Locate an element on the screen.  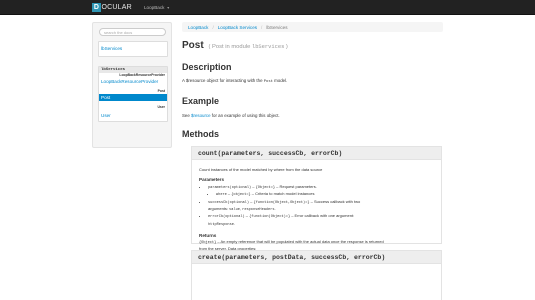
param-text: arguments: is located at coordinates (219, 209).